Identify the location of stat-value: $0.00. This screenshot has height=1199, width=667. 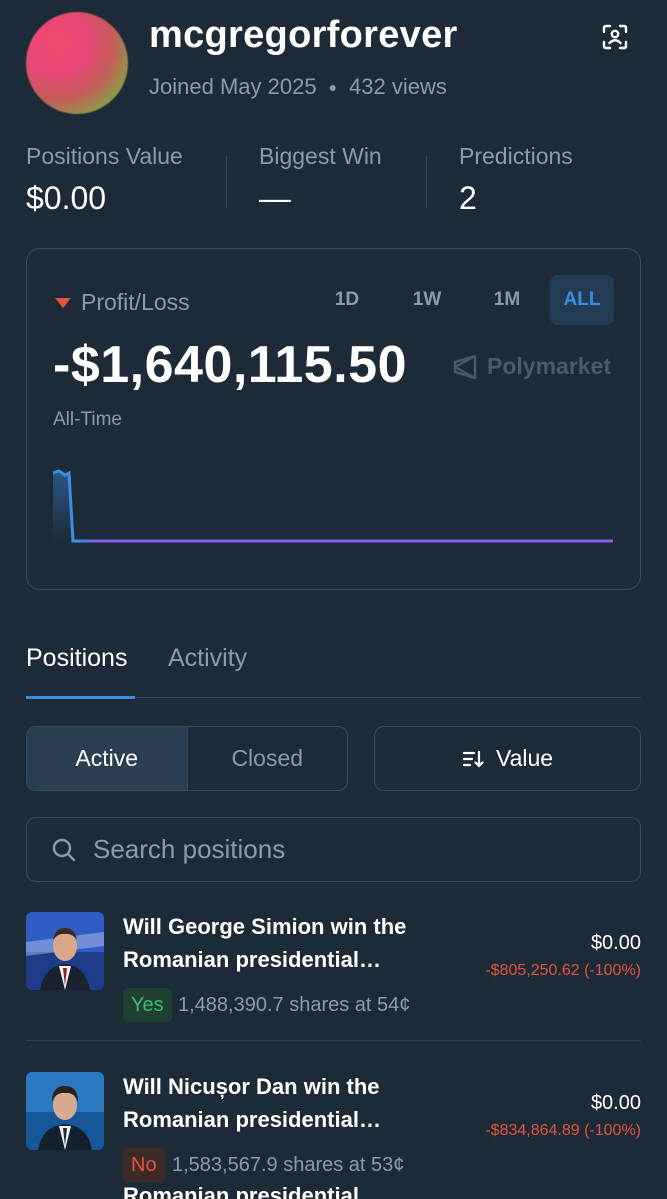
(66, 198).